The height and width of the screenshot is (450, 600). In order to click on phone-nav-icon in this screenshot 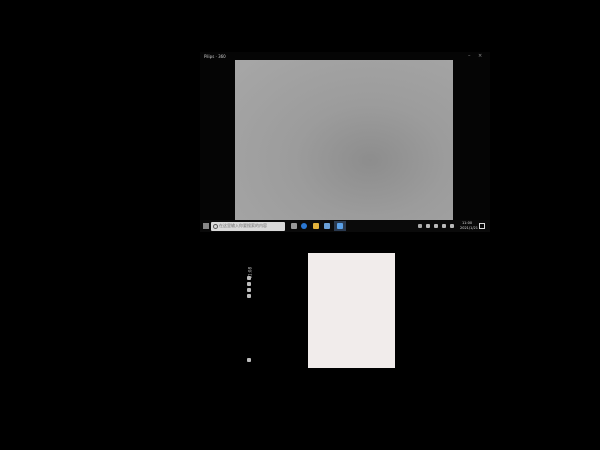, I will do `click(249, 360)`.